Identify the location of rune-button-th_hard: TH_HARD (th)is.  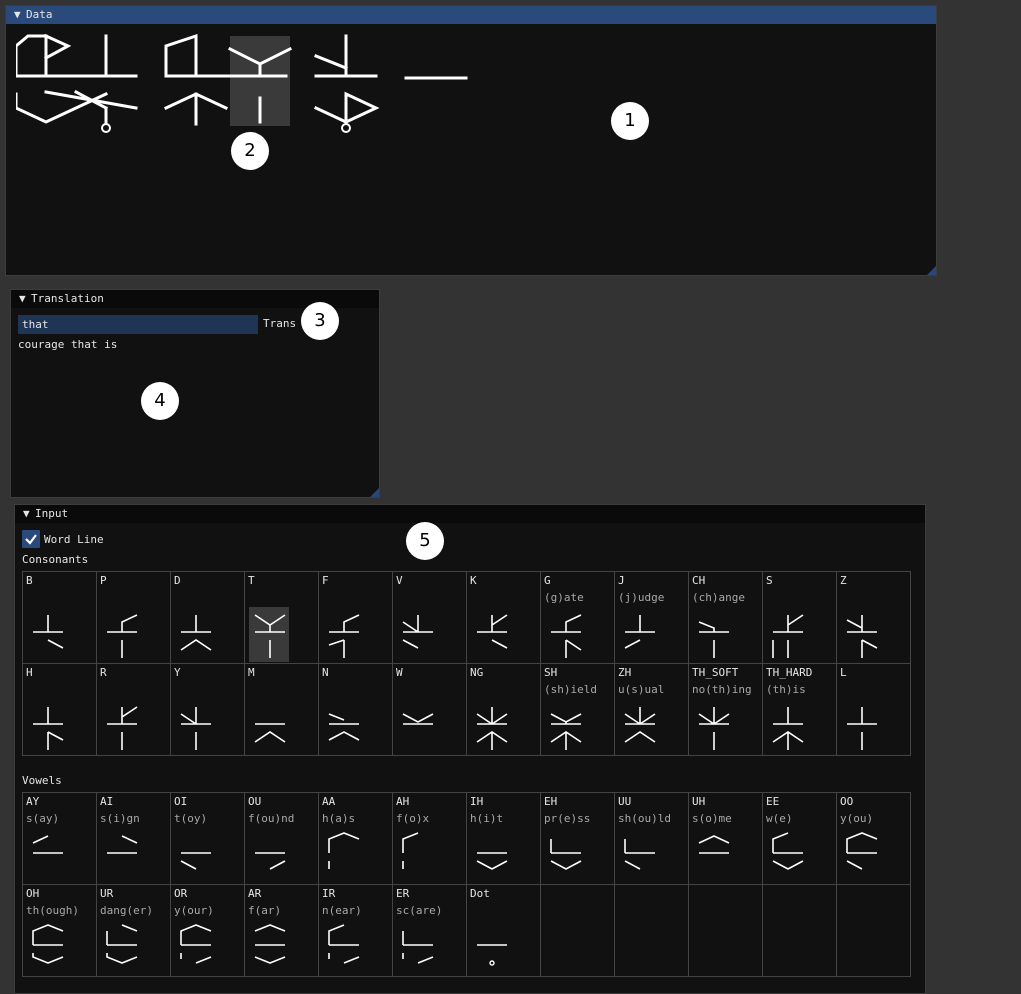
(799, 709).